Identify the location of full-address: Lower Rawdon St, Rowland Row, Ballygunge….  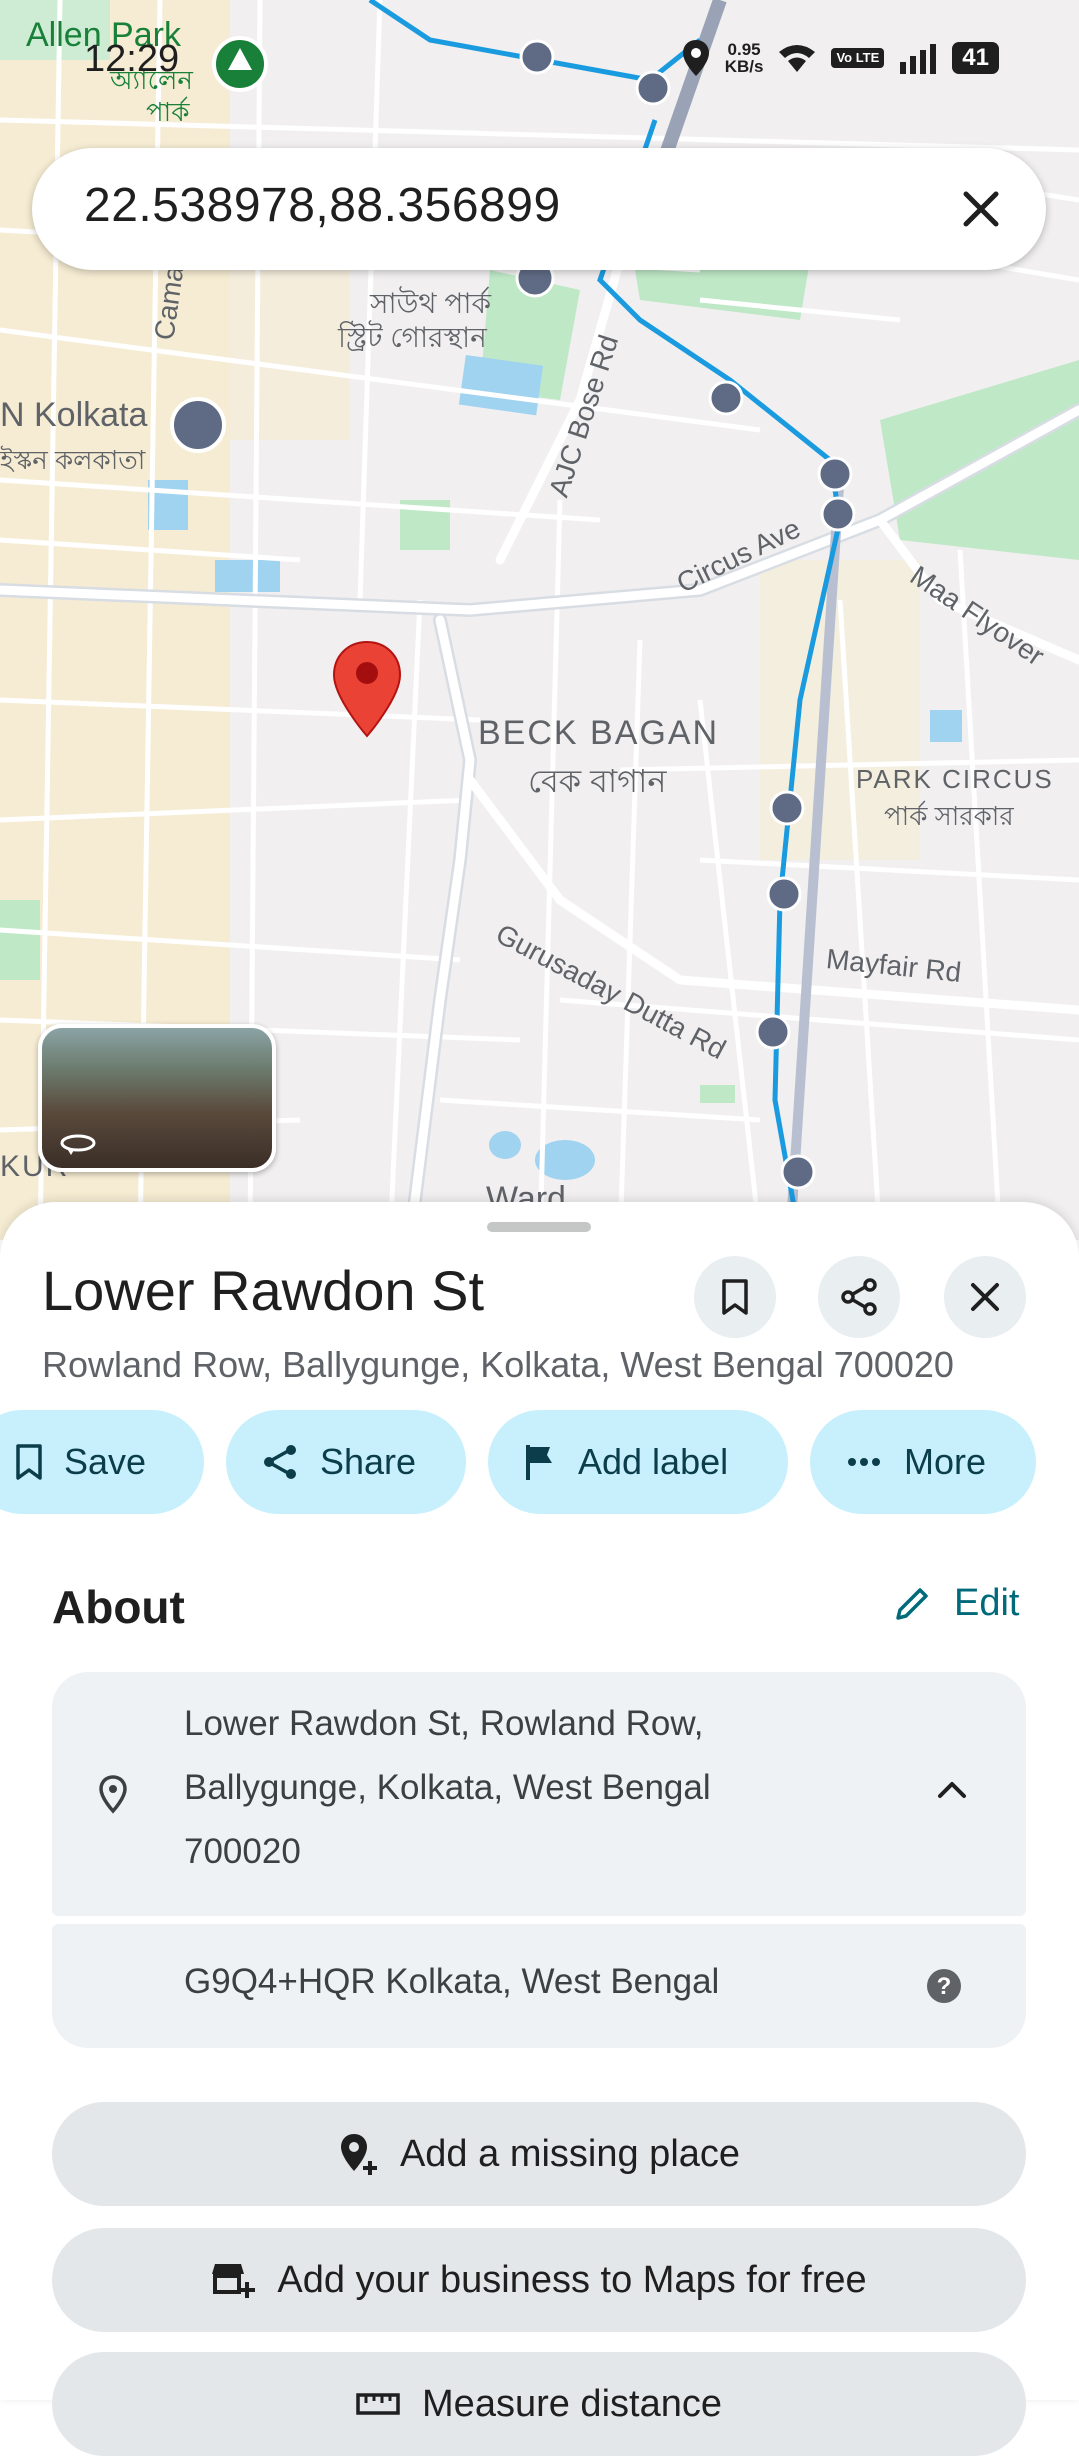
(447, 1787).